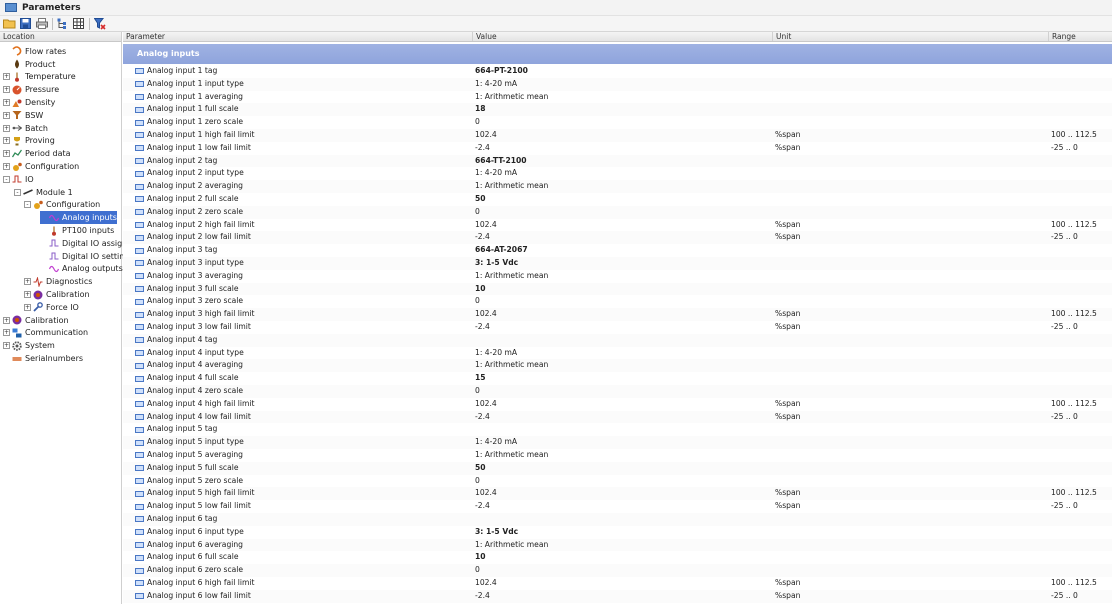  What do you see at coordinates (617, 340) in the screenshot?
I see `table-row: Analog input 4 tag` at bounding box center [617, 340].